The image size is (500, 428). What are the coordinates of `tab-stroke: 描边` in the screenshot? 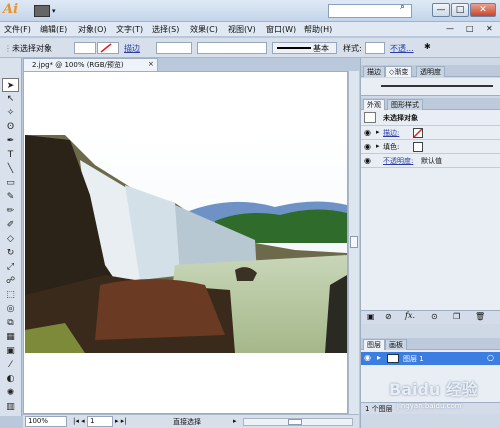 It's located at (374, 71).